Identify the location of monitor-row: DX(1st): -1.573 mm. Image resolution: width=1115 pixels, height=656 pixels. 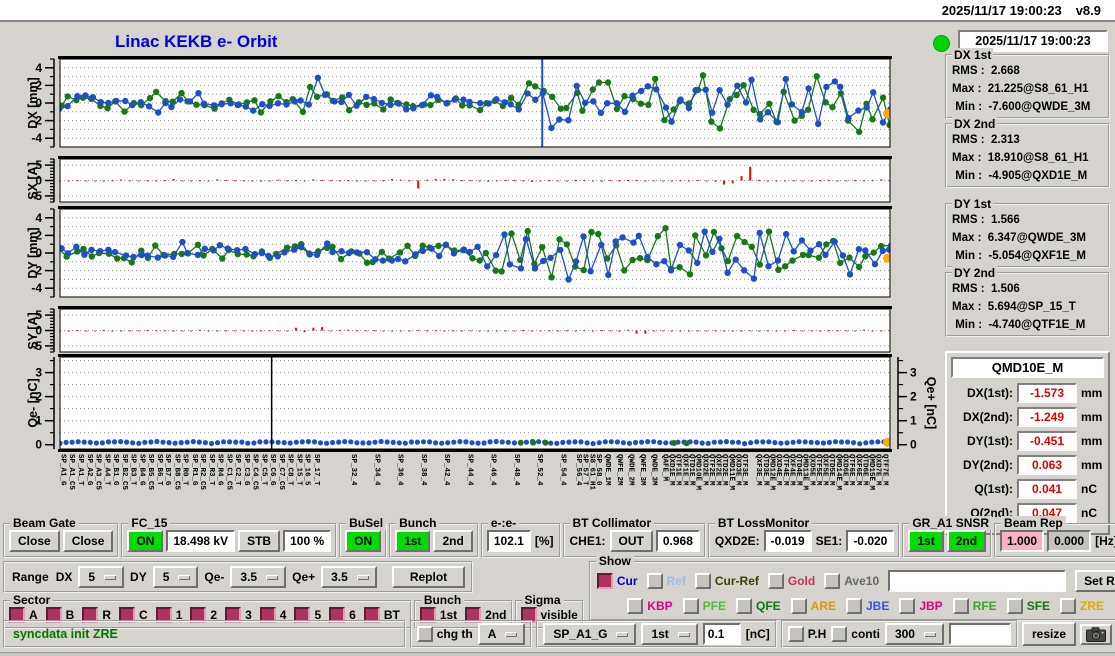
(1027, 393).